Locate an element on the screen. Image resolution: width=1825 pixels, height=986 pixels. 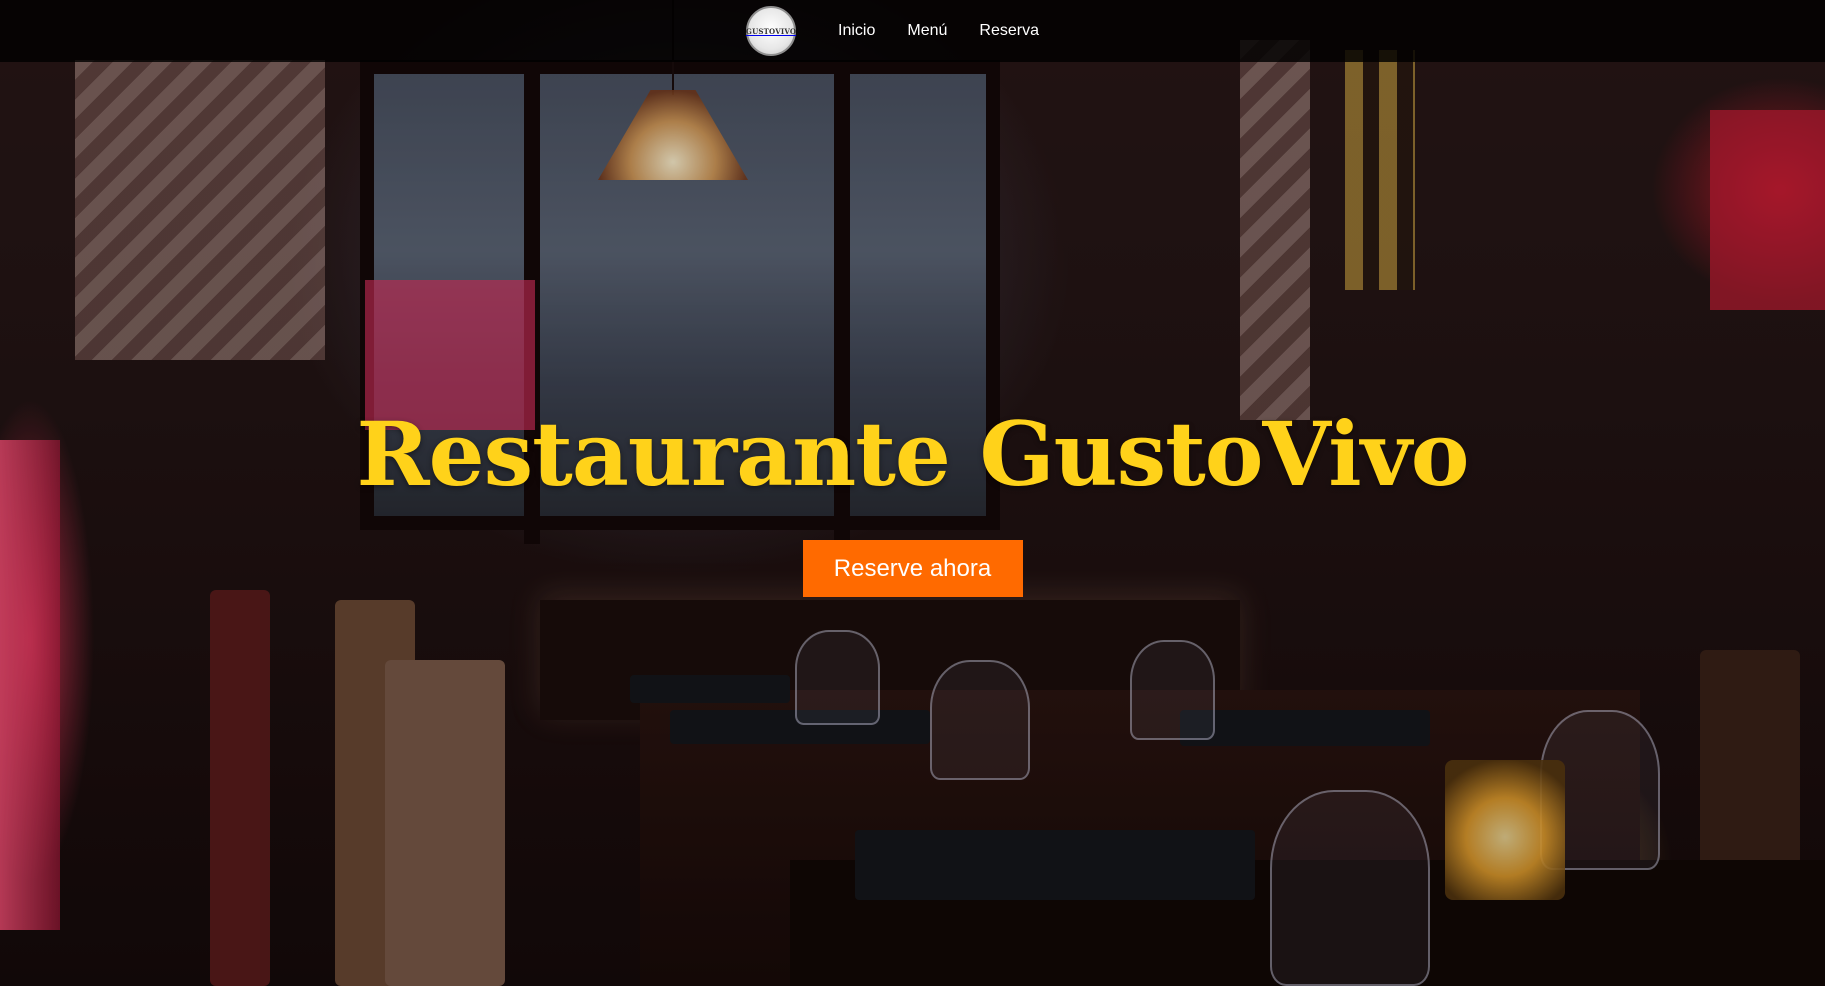
nav-link-inicio: Inicio is located at coordinates (856, 31).